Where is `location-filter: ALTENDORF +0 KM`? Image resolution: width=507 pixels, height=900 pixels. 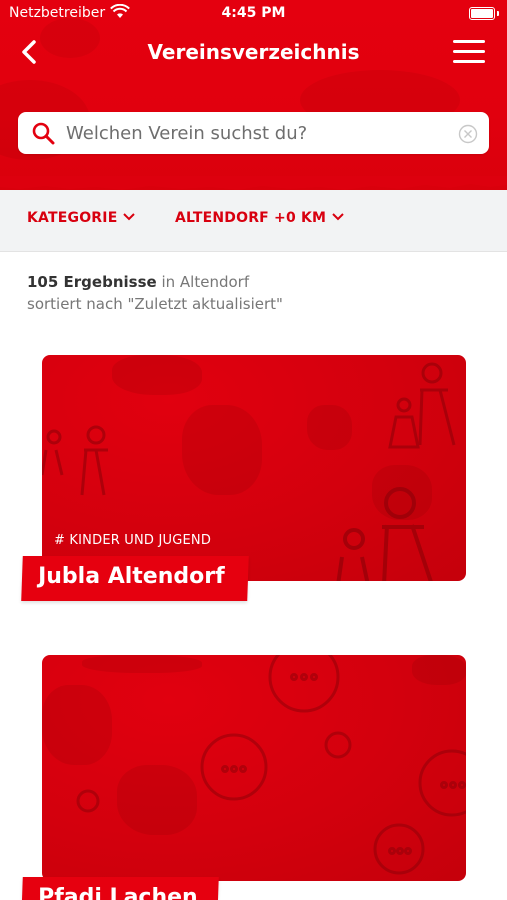
location-filter: ALTENDORF +0 KM is located at coordinates (259, 218).